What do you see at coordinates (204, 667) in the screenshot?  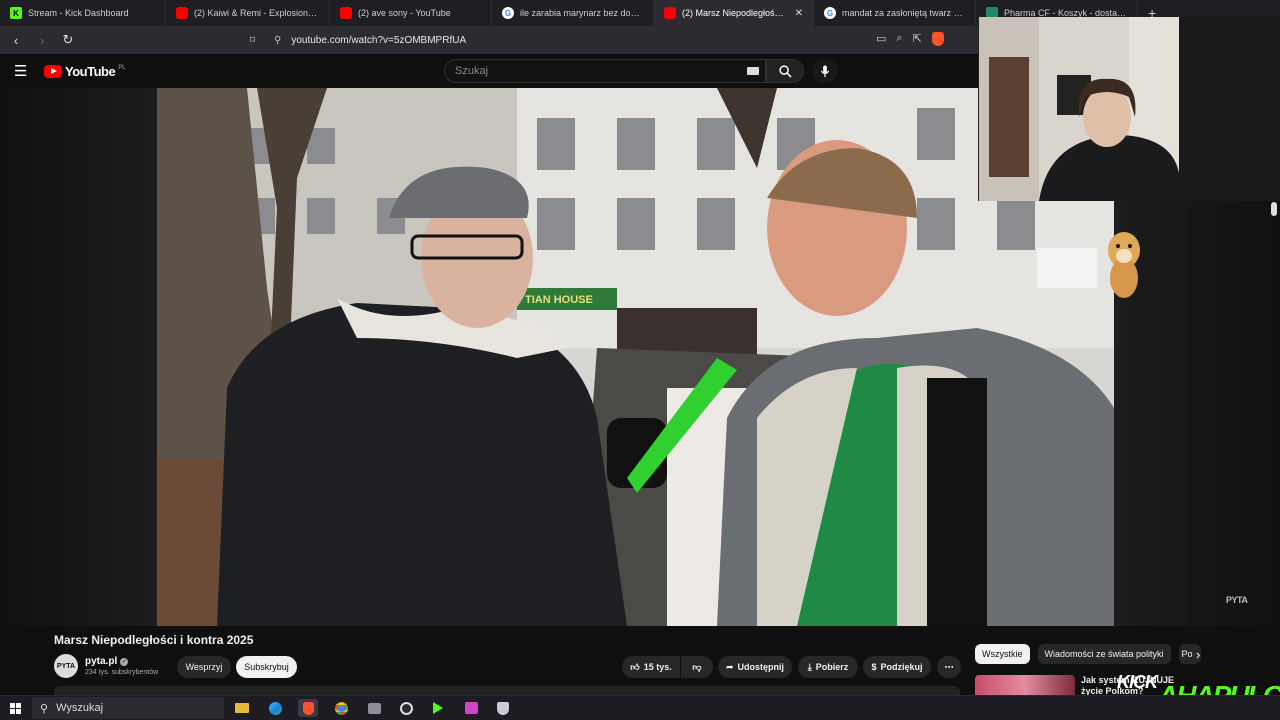 I see `support-button: Wesprzyj` at bounding box center [204, 667].